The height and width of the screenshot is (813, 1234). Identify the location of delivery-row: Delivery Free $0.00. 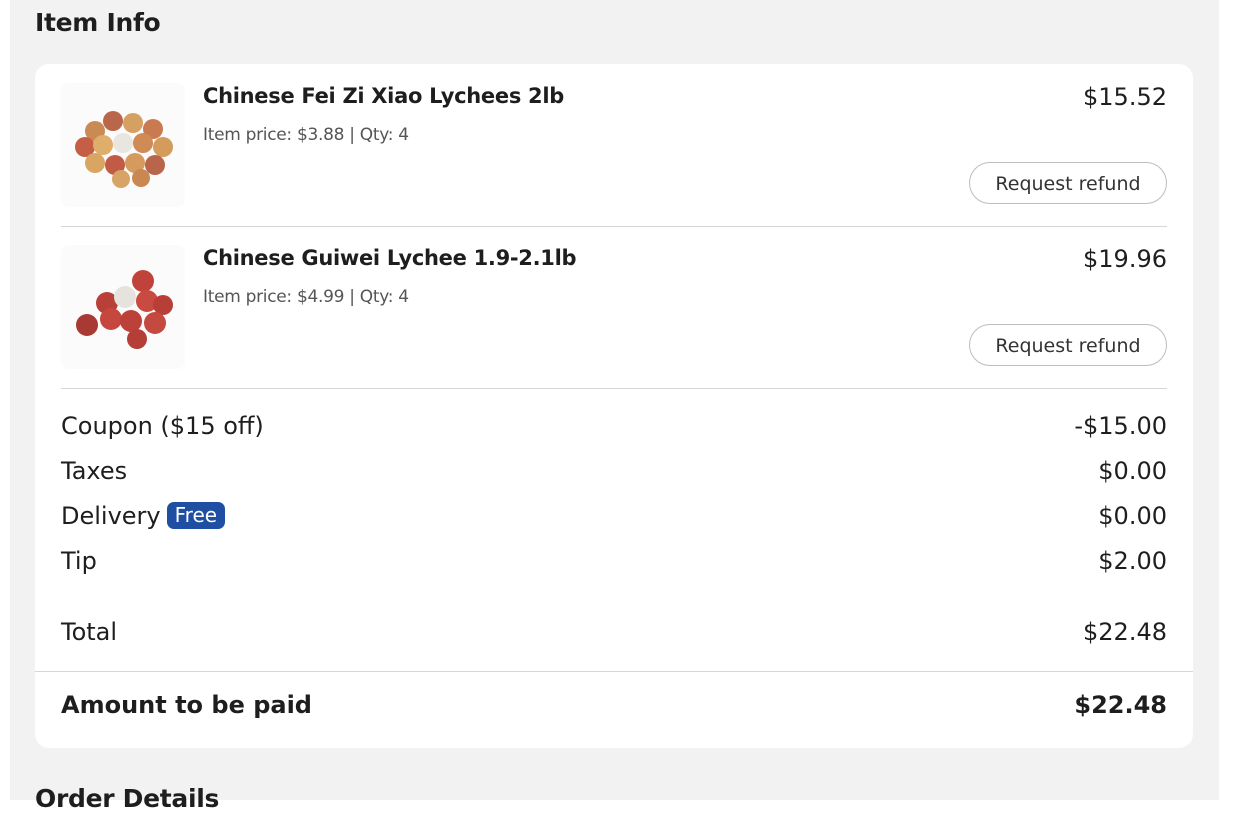
(614, 520).